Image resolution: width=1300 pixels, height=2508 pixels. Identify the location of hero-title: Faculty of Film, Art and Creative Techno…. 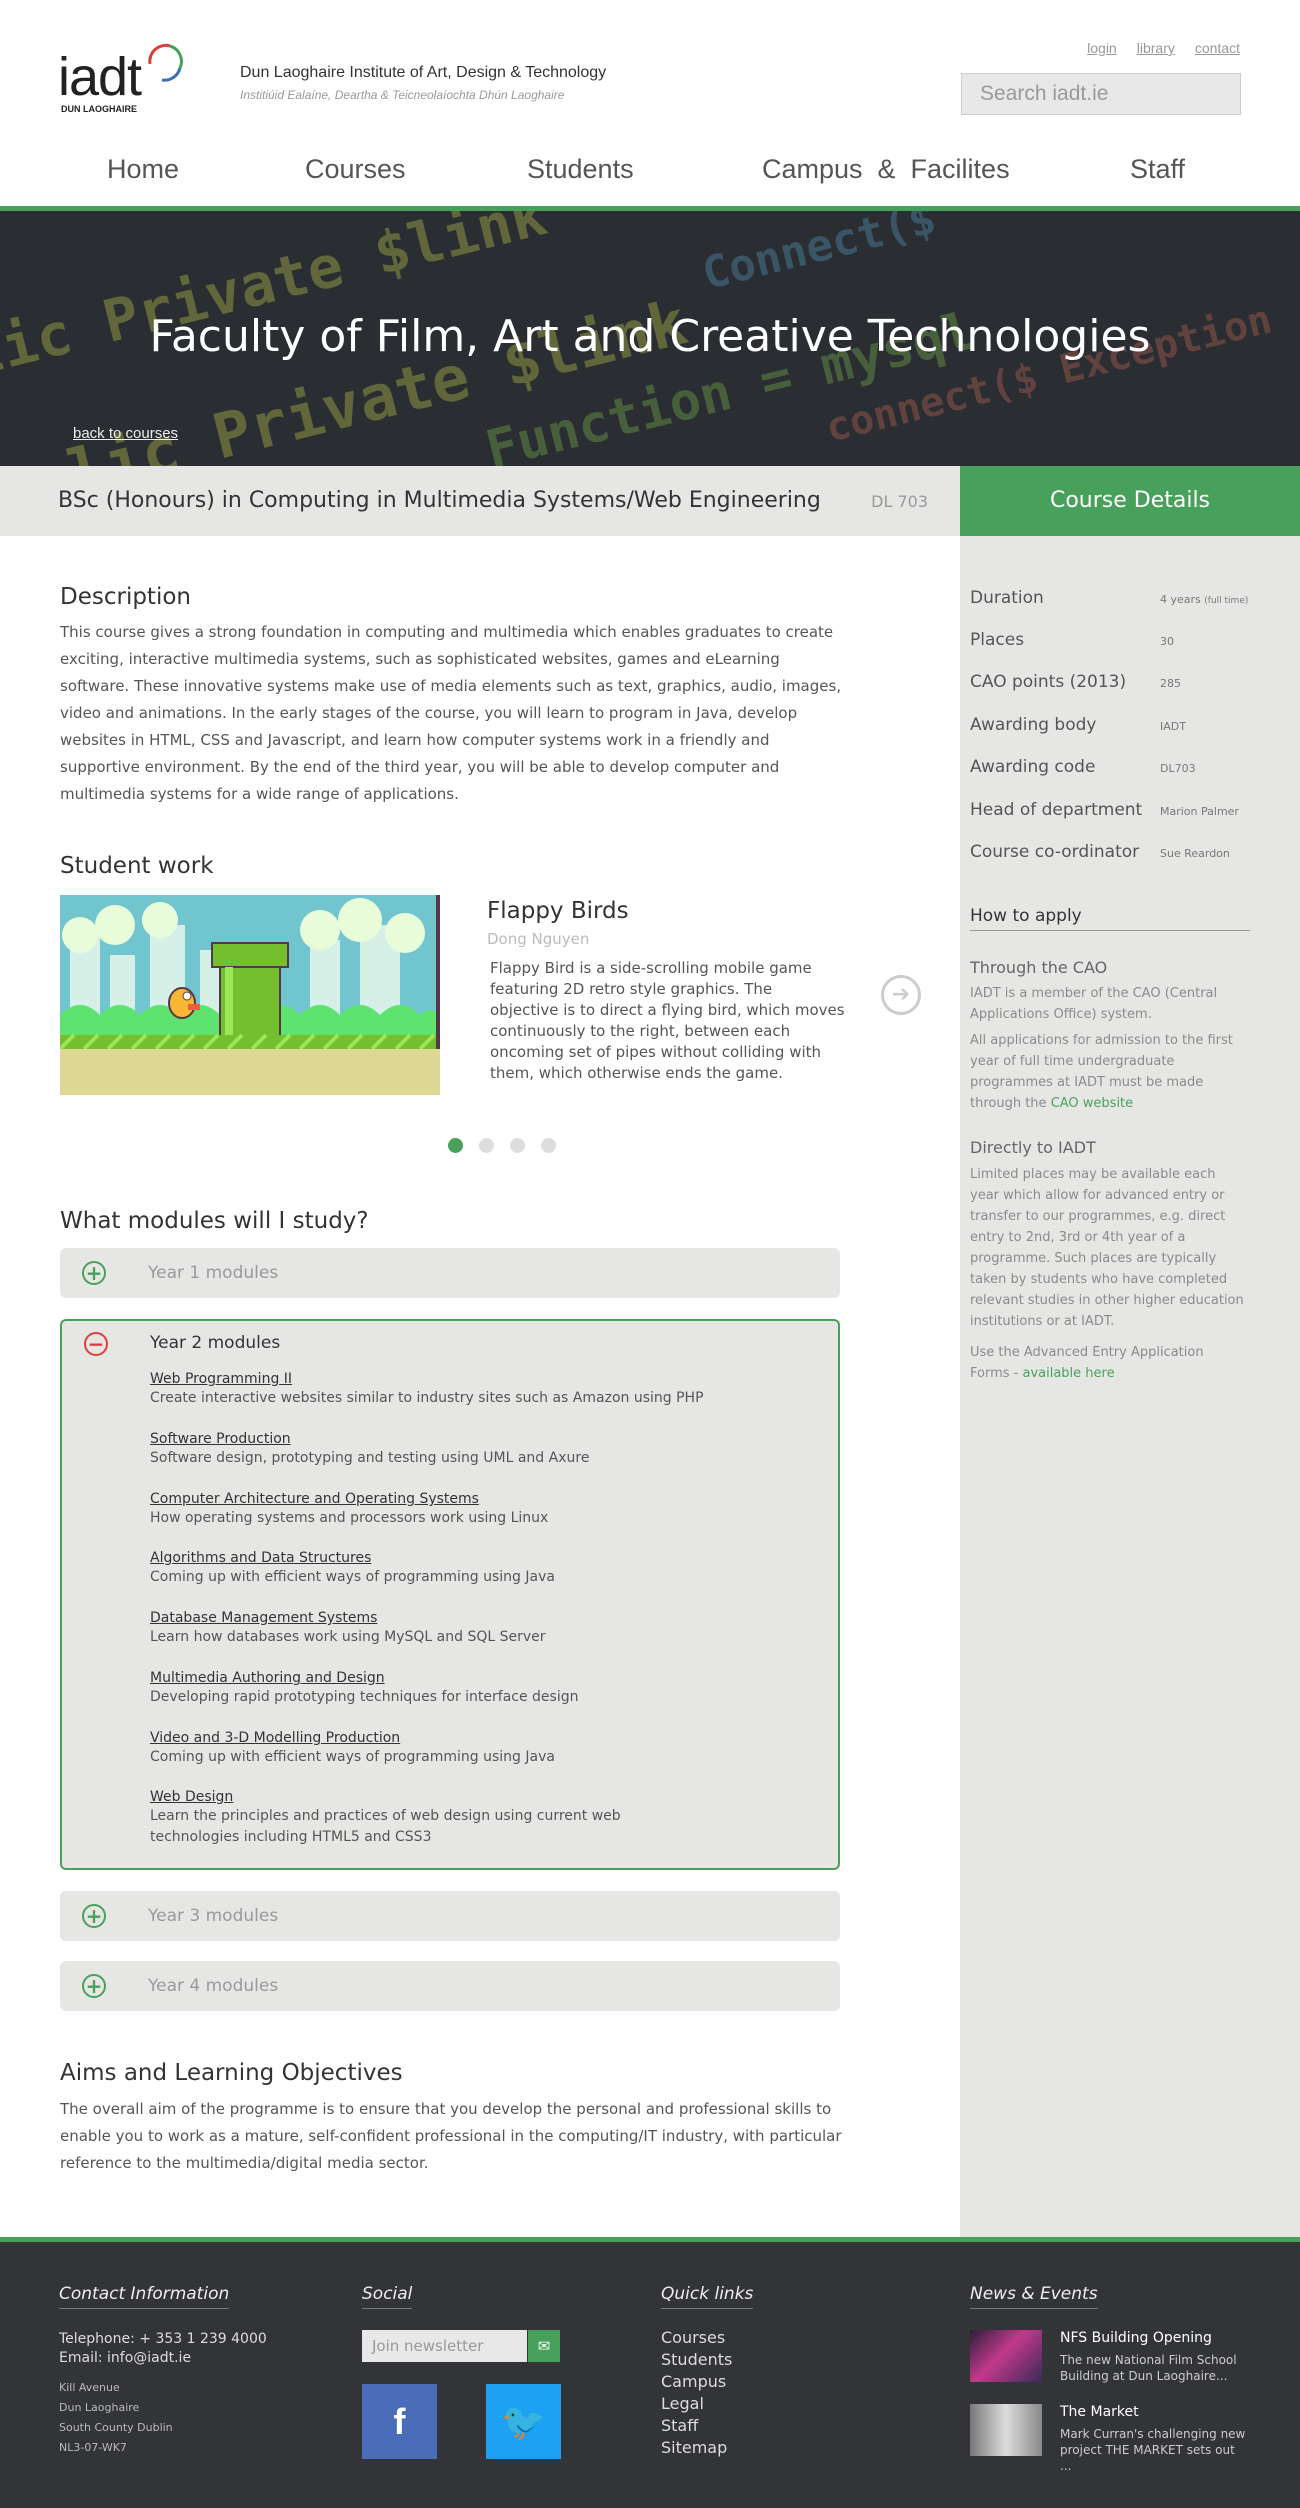
(650, 336).